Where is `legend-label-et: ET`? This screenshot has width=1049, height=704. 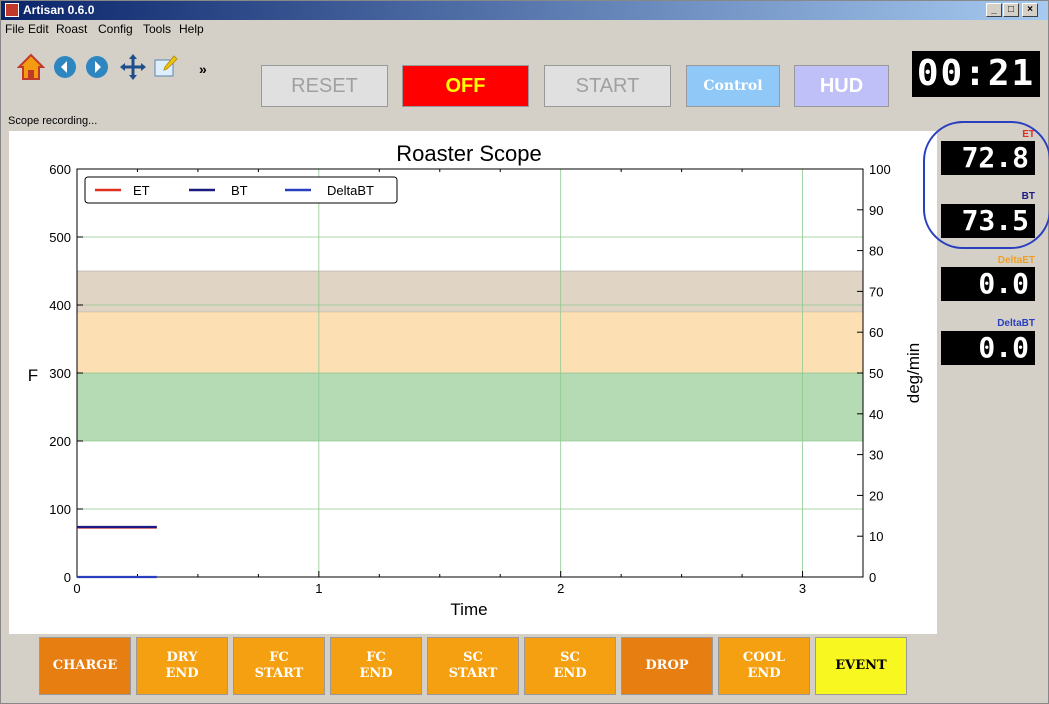 legend-label-et: ET is located at coordinates (141, 190).